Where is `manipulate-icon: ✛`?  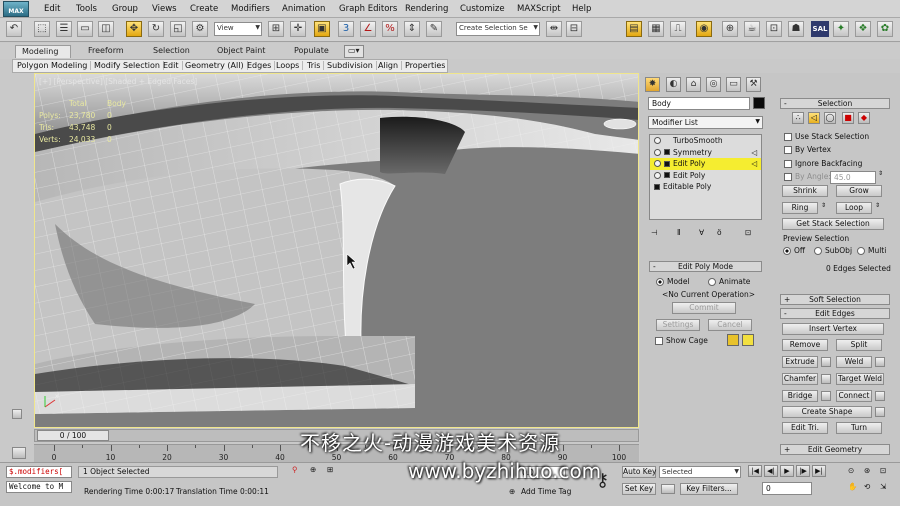
manipulate-icon: ✛ is located at coordinates (298, 29).